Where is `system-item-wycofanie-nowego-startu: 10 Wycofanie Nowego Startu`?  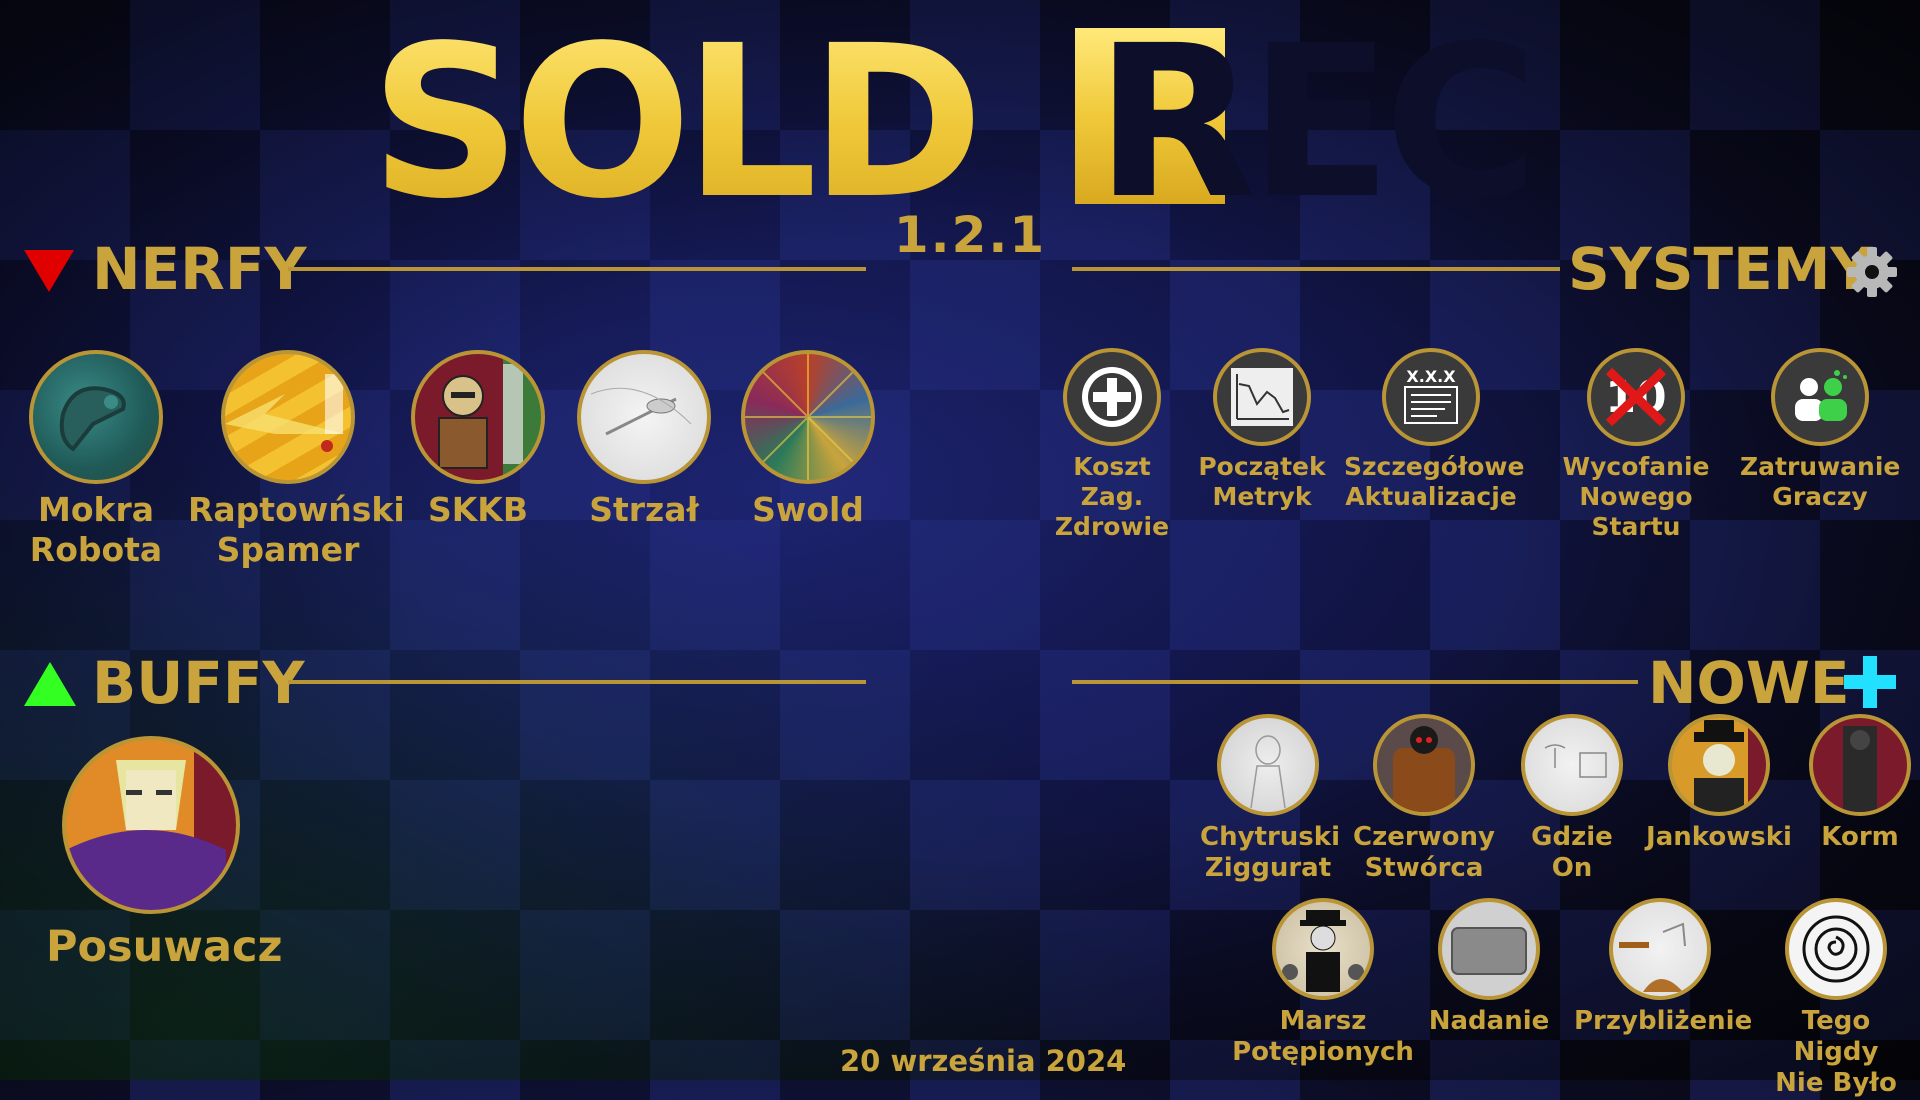
system-item-wycofanie-nowego-startu: 10 Wycofanie Nowego Startu is located at coordinates (1636, 445).